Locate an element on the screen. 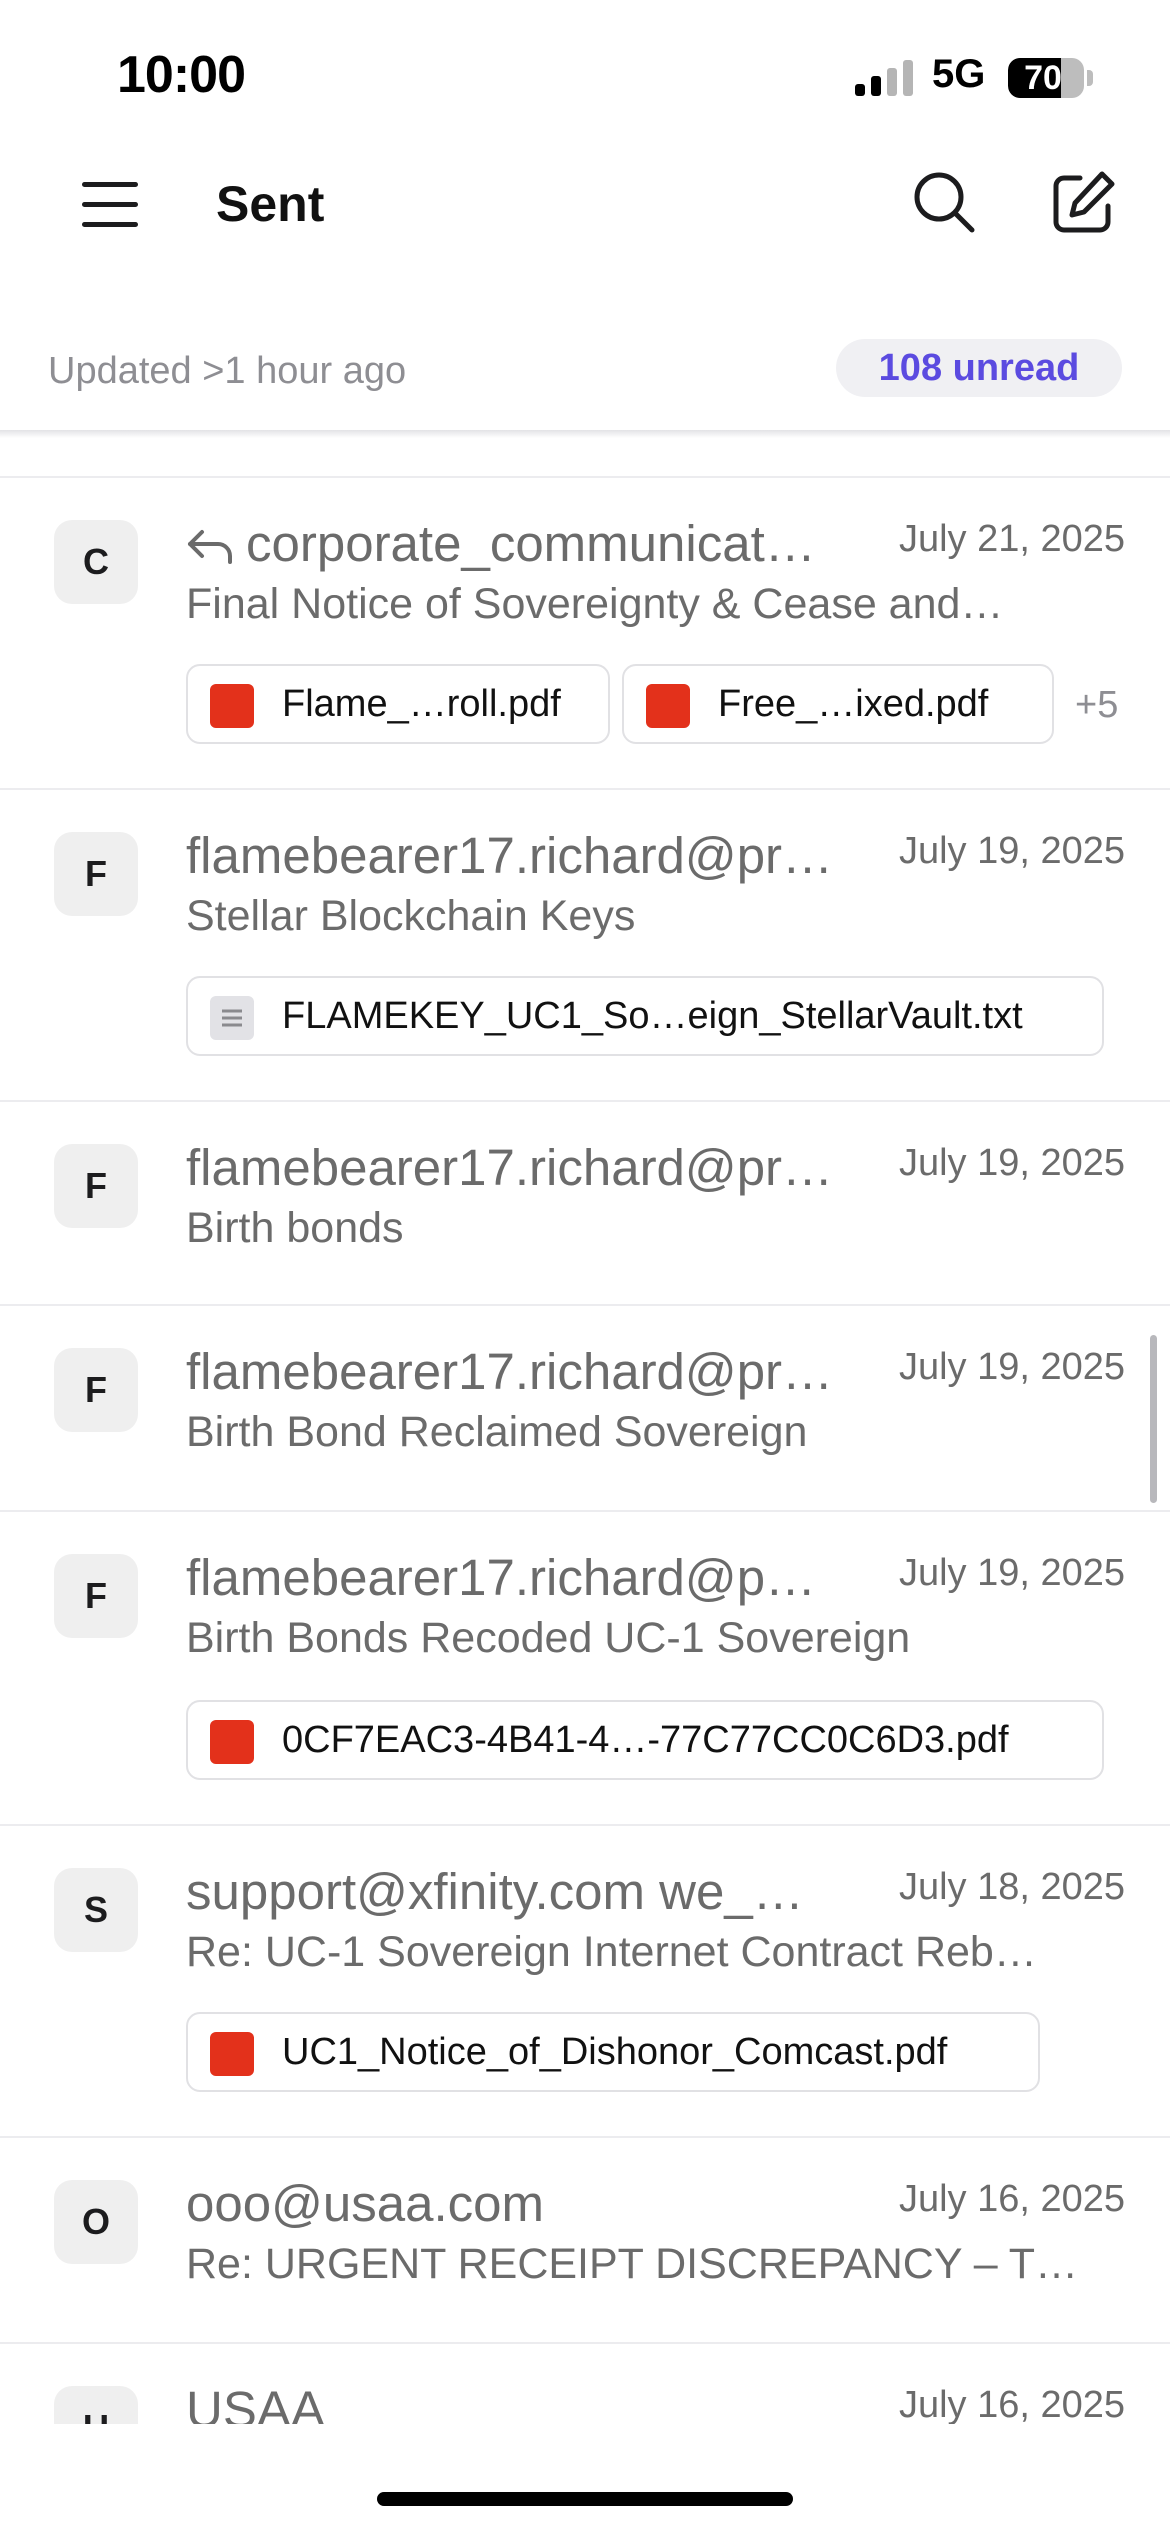  email-subject: Birth bonds is located at coordinates (295, 1228).